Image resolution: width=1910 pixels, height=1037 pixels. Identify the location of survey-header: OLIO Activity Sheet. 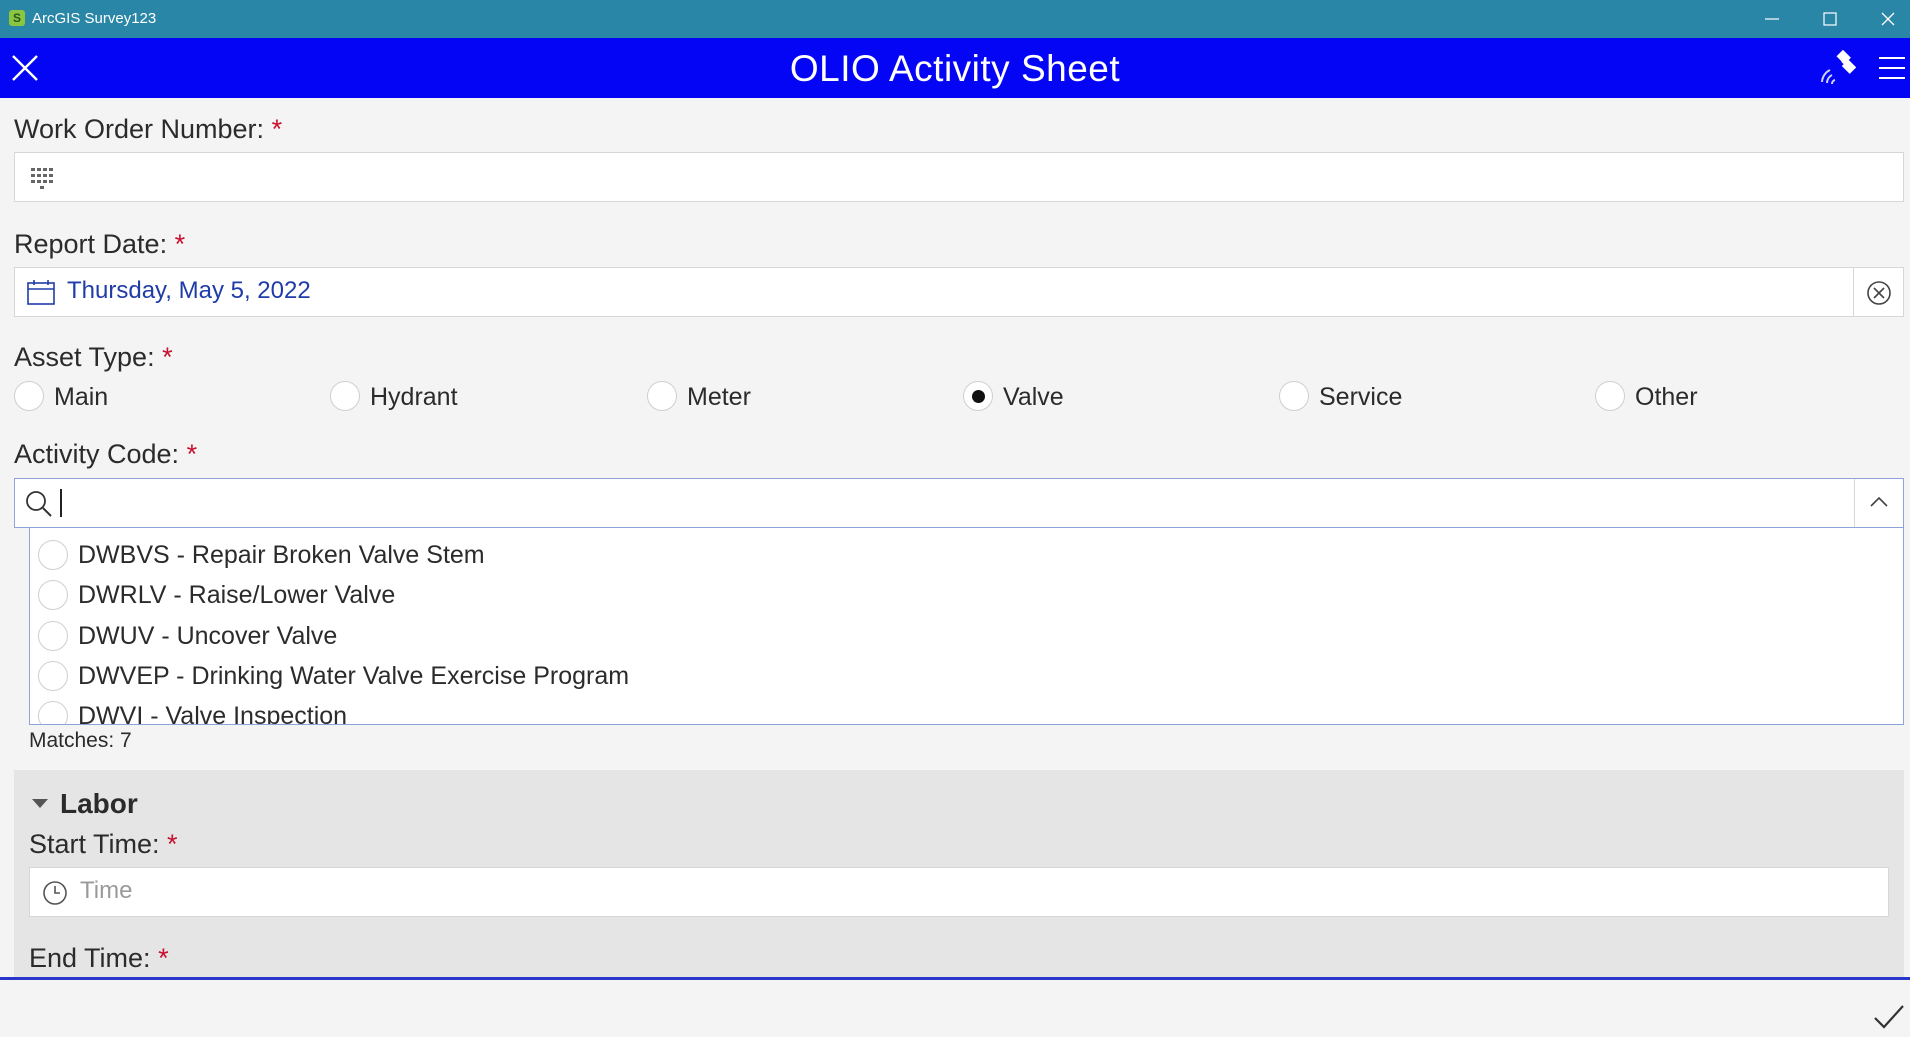
(955, 68).